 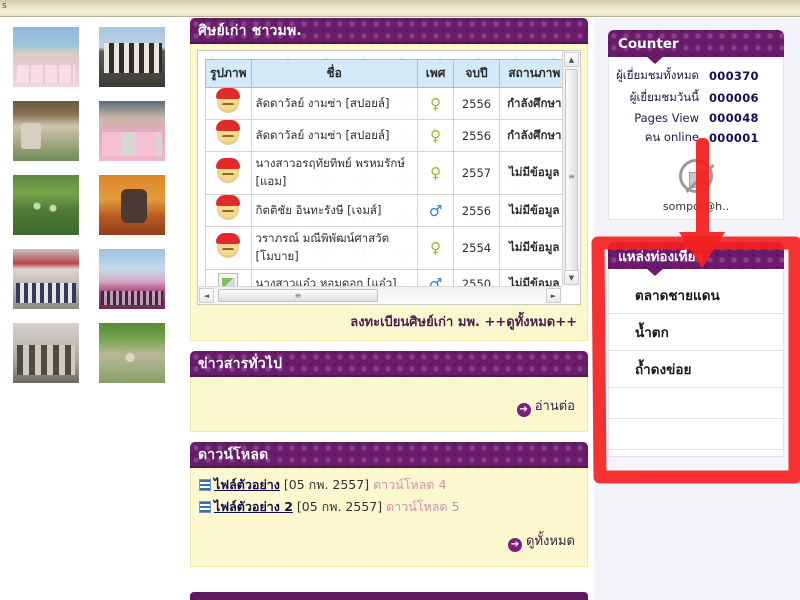 I want to click on news-read-more: ➔ อ่านต่อ, so click(x=389, y=404).